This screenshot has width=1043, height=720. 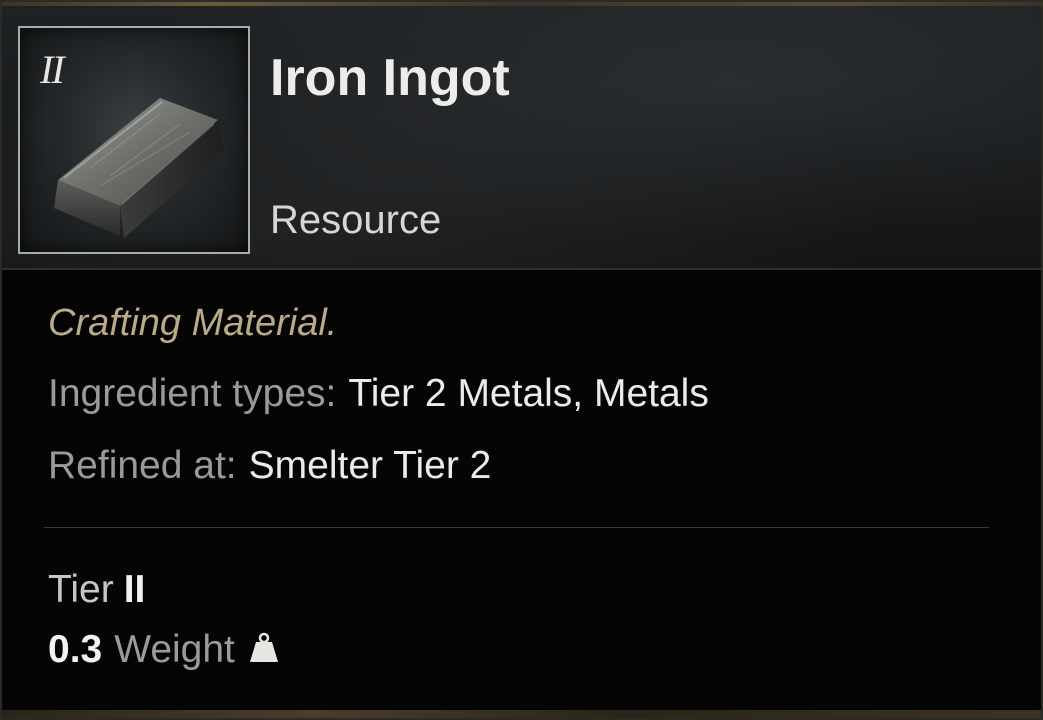 What do you see at coordinates (174, 649) in the screenshot?
I see `weight-label: Weight` at bounding box center [174, 649].